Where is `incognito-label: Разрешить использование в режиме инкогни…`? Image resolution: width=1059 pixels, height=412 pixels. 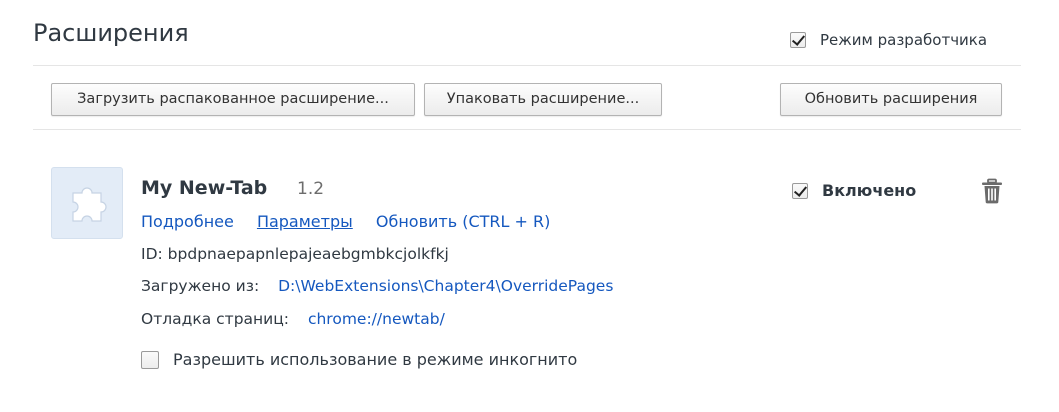
incognito-label: Разрешить использование в режиме инкогни… is located at coordinates (375, 359).